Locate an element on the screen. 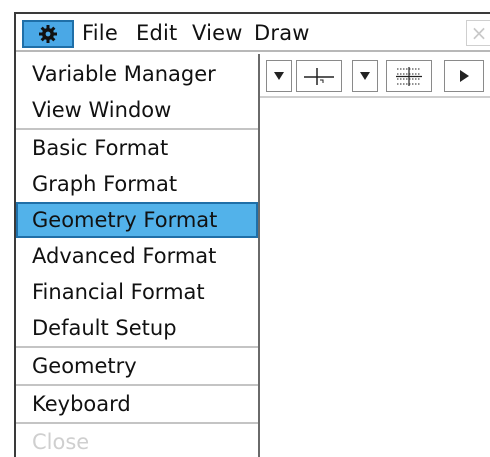  grid-button is located at coordinates (409, 76).